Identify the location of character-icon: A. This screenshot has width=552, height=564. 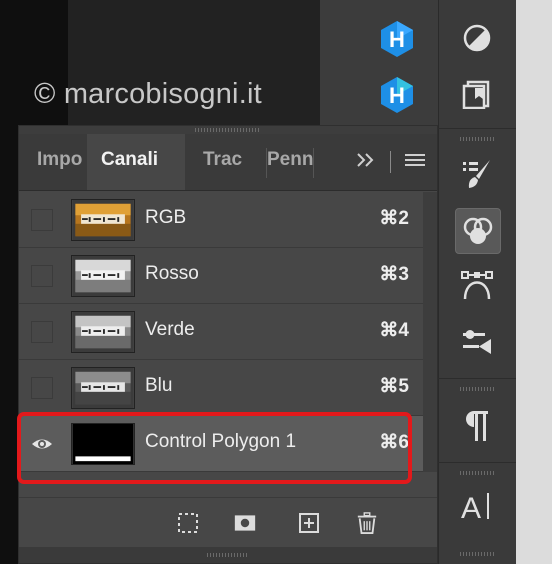
(477, 506).